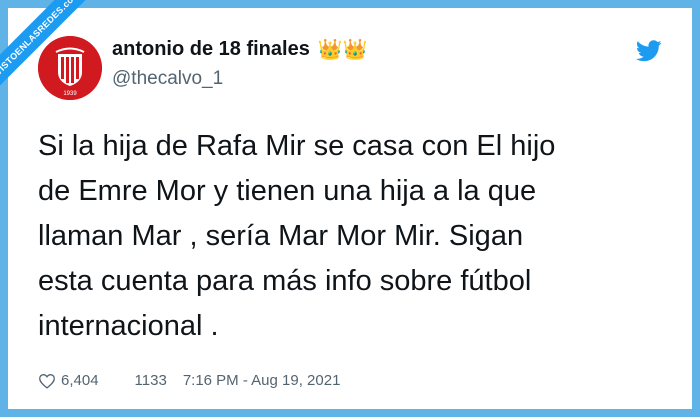 The image size is (700, 417). Describe the element at coordinates (262, 380) in the screenshot. I see `tweet-timestamp: 7:16 PM - Aug 19, 2021` at that location.